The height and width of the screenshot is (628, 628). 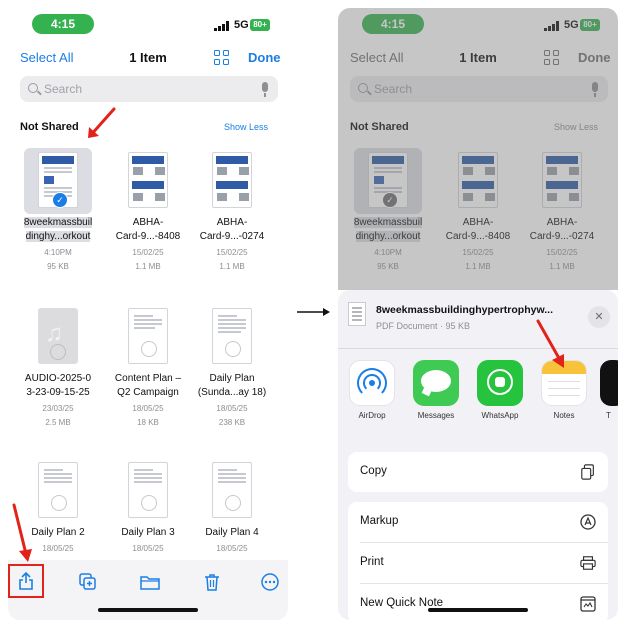 What do you see at coordinates (609, 383) in the screenshot?
I see `app-partial-icon` at bounding box center [609, 383].